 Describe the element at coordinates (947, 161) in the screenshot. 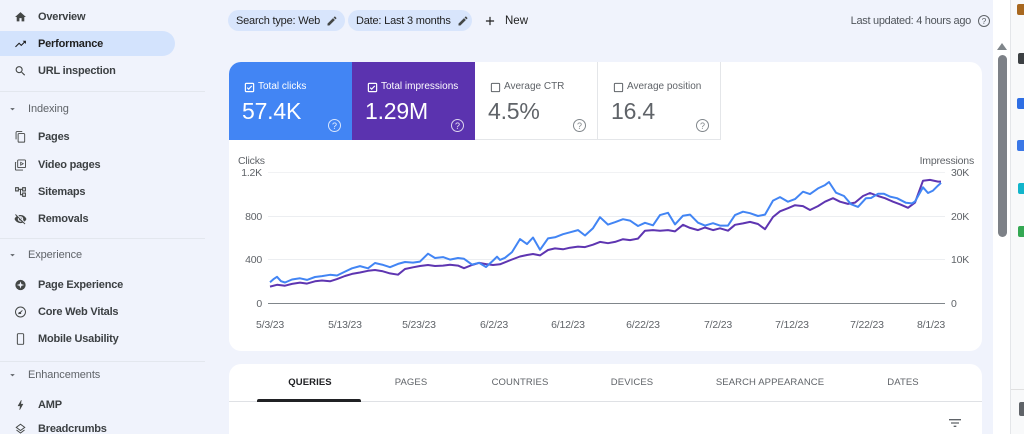

I see `svg-text: Impressions` at that location.